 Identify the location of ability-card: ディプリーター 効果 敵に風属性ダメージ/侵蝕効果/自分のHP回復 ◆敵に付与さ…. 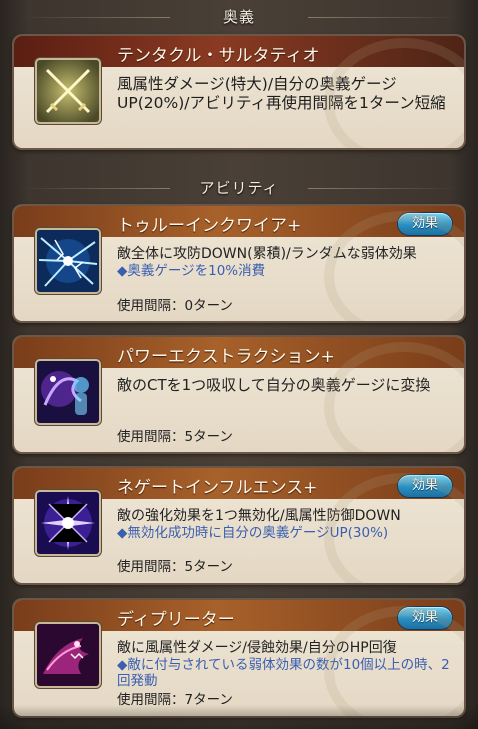
(239, 658).